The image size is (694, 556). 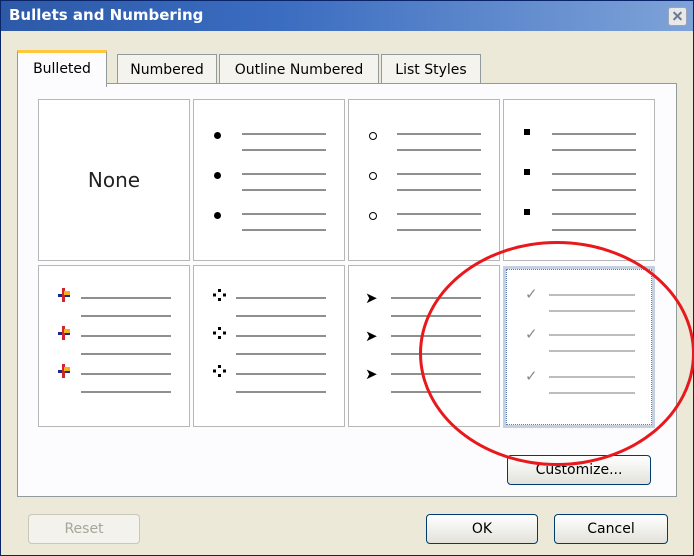 What do you see at coordinates (114, 346) in the screenshot?
I see `bullet-style-pushpin` at bounding box center [114, 346].